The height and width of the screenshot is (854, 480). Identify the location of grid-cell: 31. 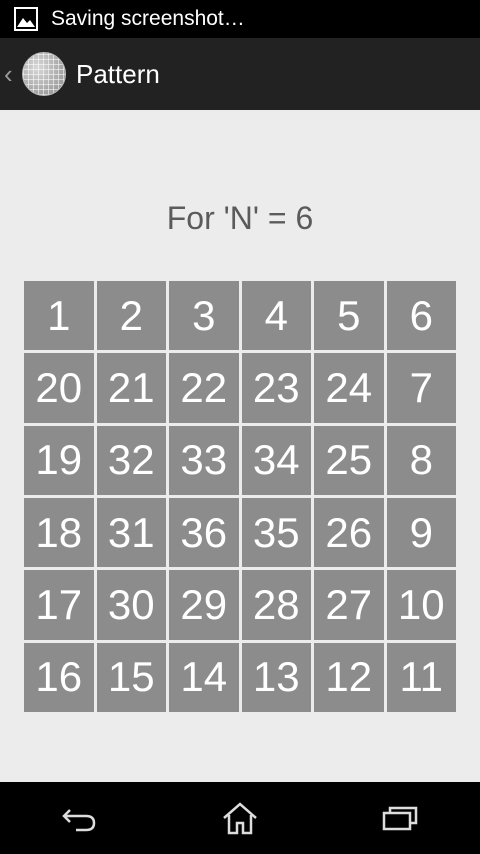
(131, 533).